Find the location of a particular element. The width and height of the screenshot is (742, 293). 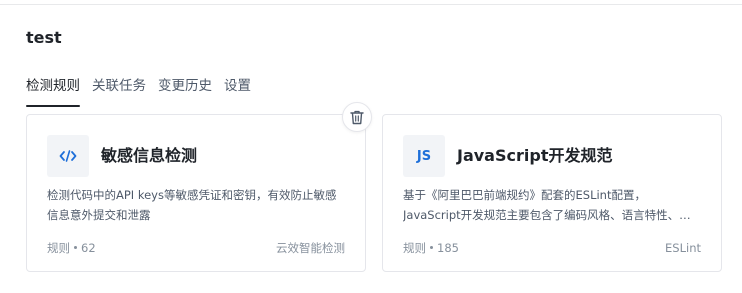

rule-source: 云效智能检测 is located at coordinates (310, 248).